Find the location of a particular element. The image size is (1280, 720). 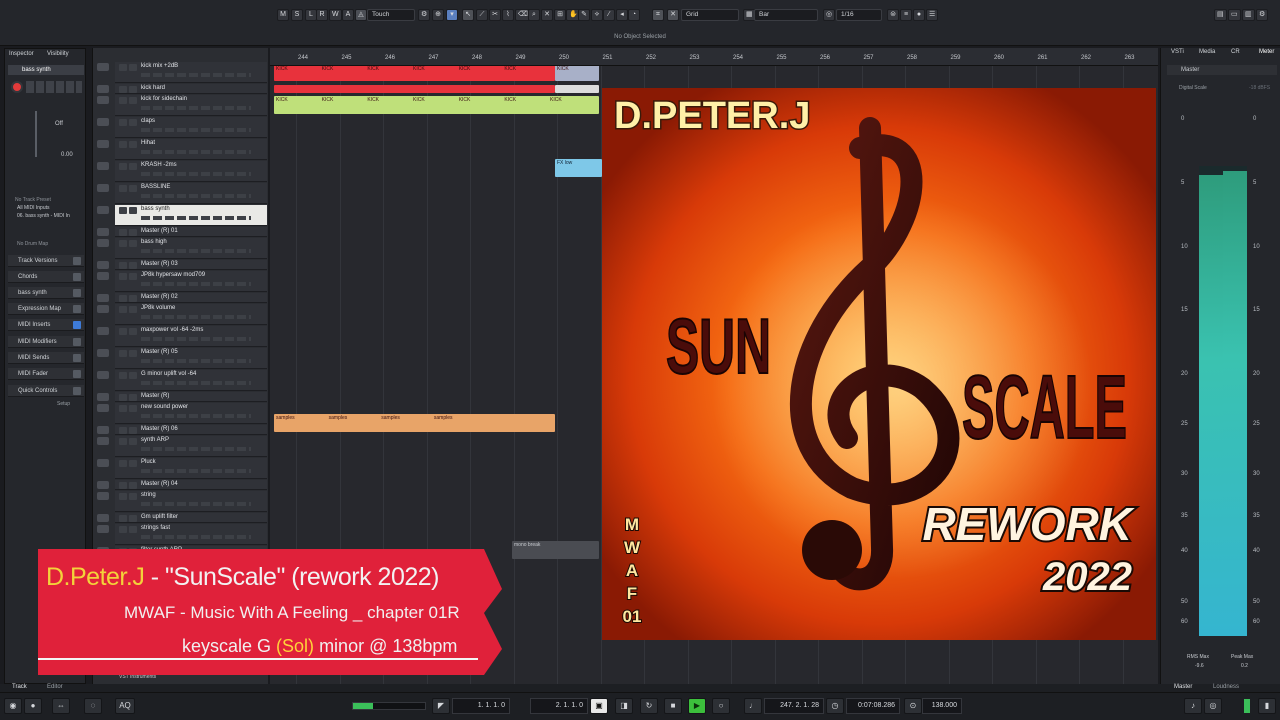

record-icon: ○ is located at coordinates (721, 706).